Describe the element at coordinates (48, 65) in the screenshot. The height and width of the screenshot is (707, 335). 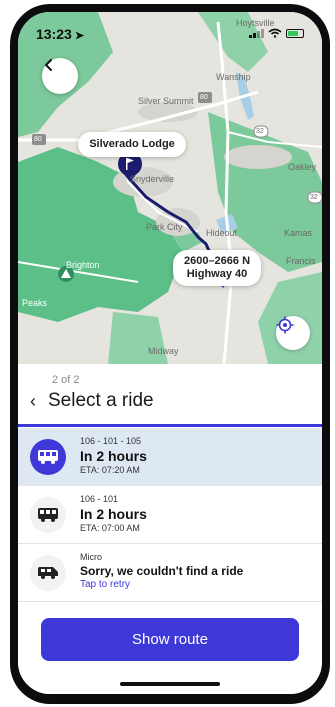
I see `chevron-left-icon` at that location.